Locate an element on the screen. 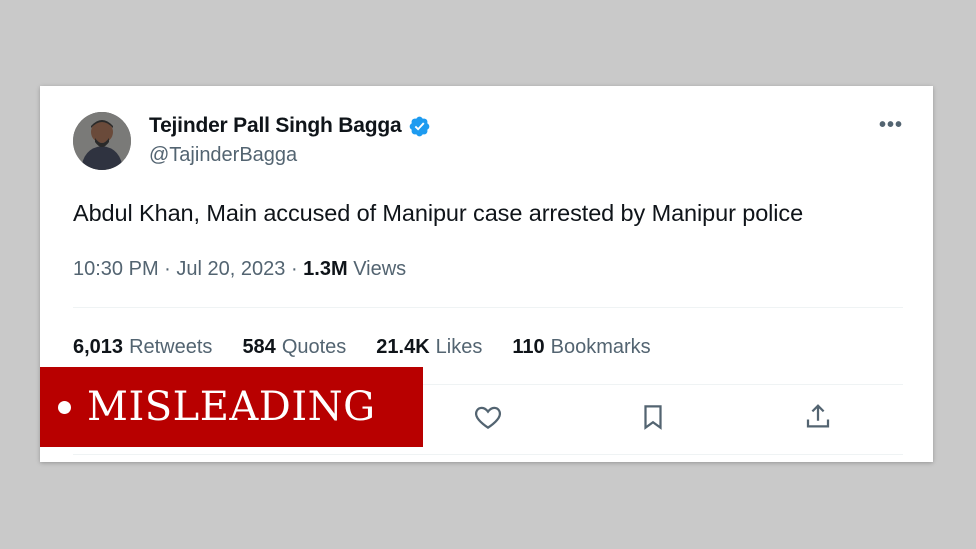  likes-count: 21.4K is located at coordinates (403, 347).